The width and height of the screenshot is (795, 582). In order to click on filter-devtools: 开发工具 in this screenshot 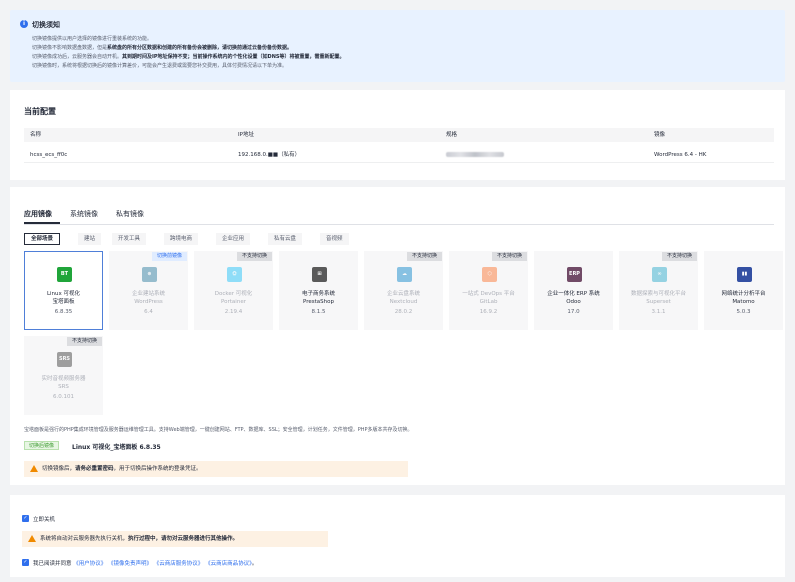, I will do `click(129, 239)`.